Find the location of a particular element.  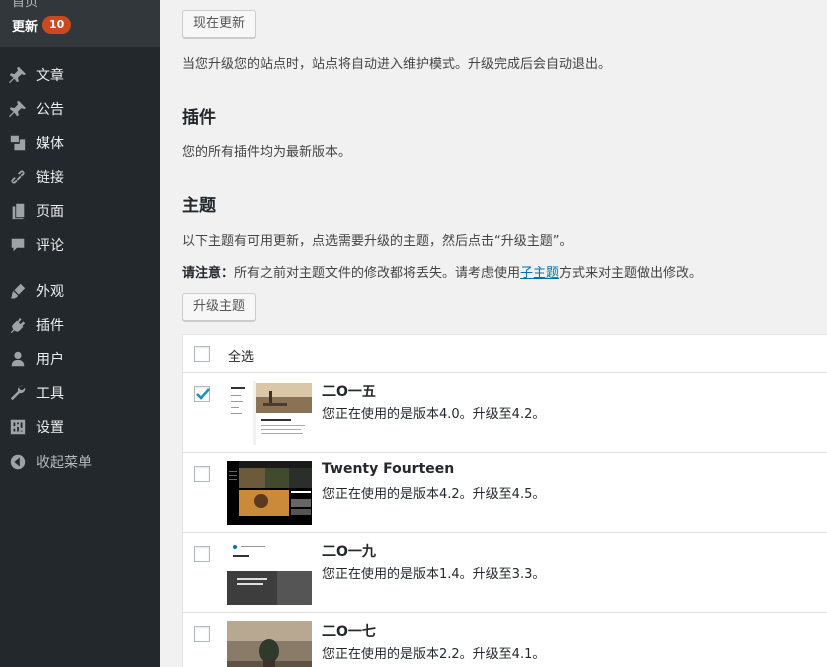

notice-text-before: 所有之前对主题文件的修改都将丢失。请考虑使用 is located at coordinates (377, 273).